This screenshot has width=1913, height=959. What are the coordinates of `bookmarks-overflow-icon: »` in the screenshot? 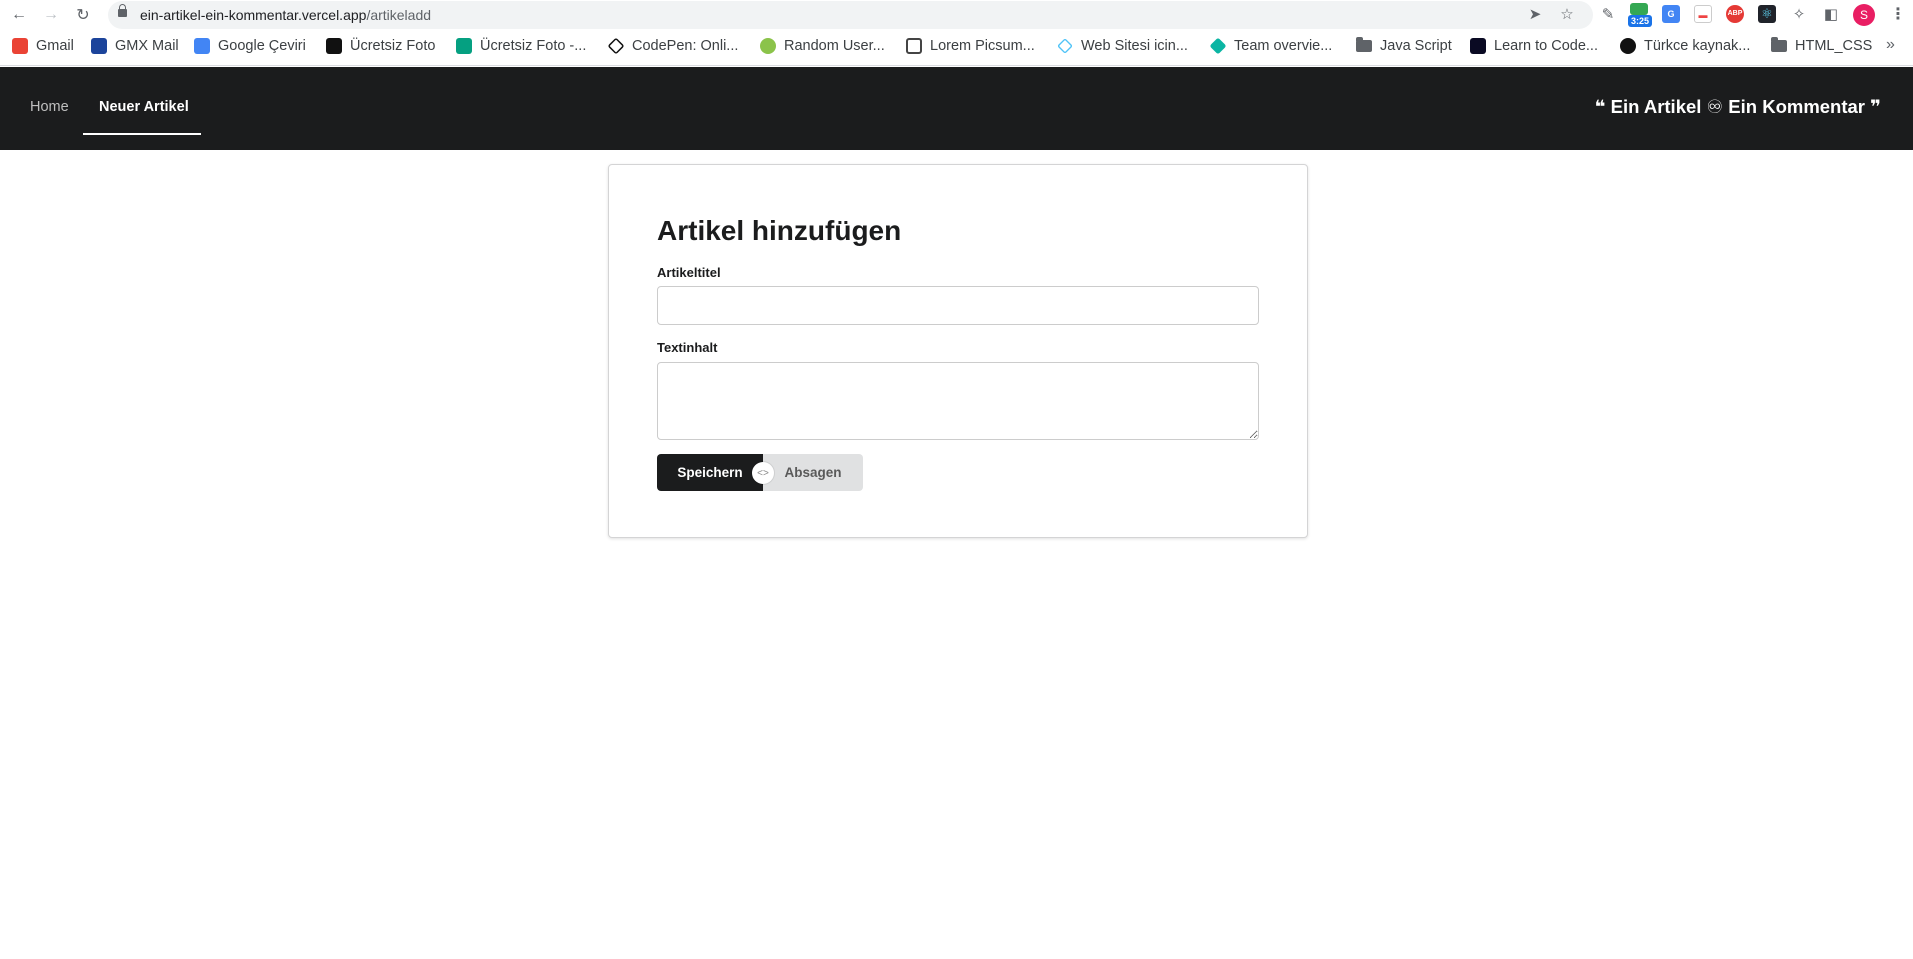 It's located at (1890, 45).